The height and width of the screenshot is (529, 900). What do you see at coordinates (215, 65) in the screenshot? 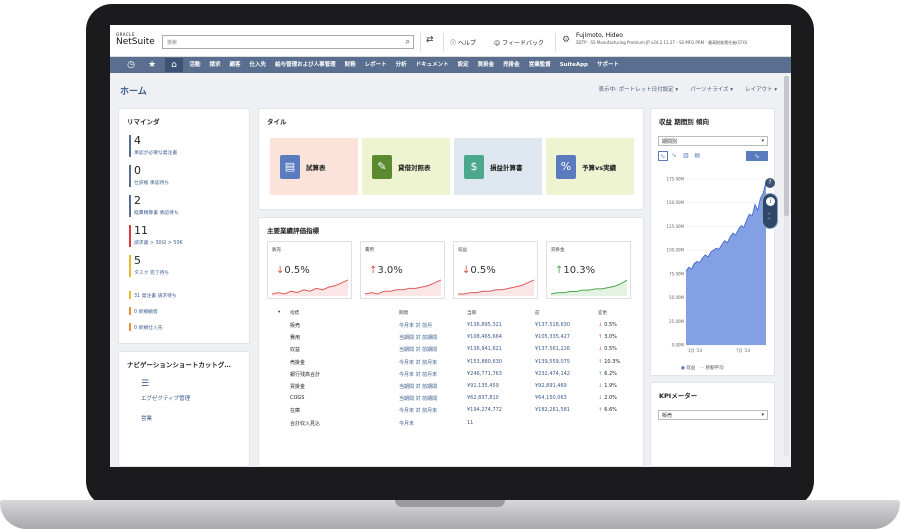
I see `nav-item: 請求` at bounding box center [215, 65].